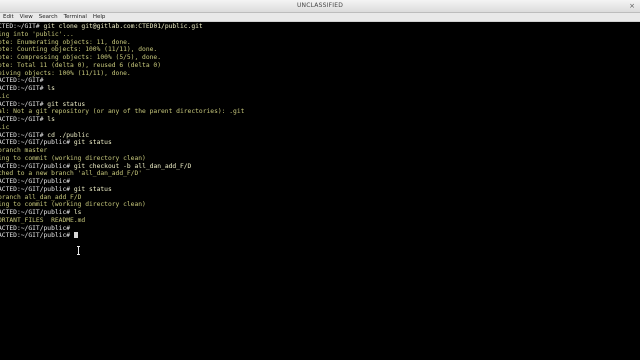 This screenshot has height=360, width=640. What do you see at coordinates (122, 81) in the screenshot?
I see `terminal-prompt-line: ACTED:~/GIT#` at bounding box center [122, 81].